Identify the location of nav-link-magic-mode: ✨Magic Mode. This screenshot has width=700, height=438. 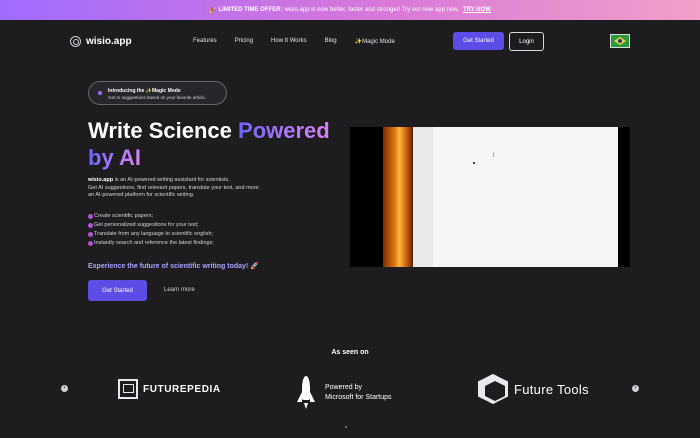
(384, 41).